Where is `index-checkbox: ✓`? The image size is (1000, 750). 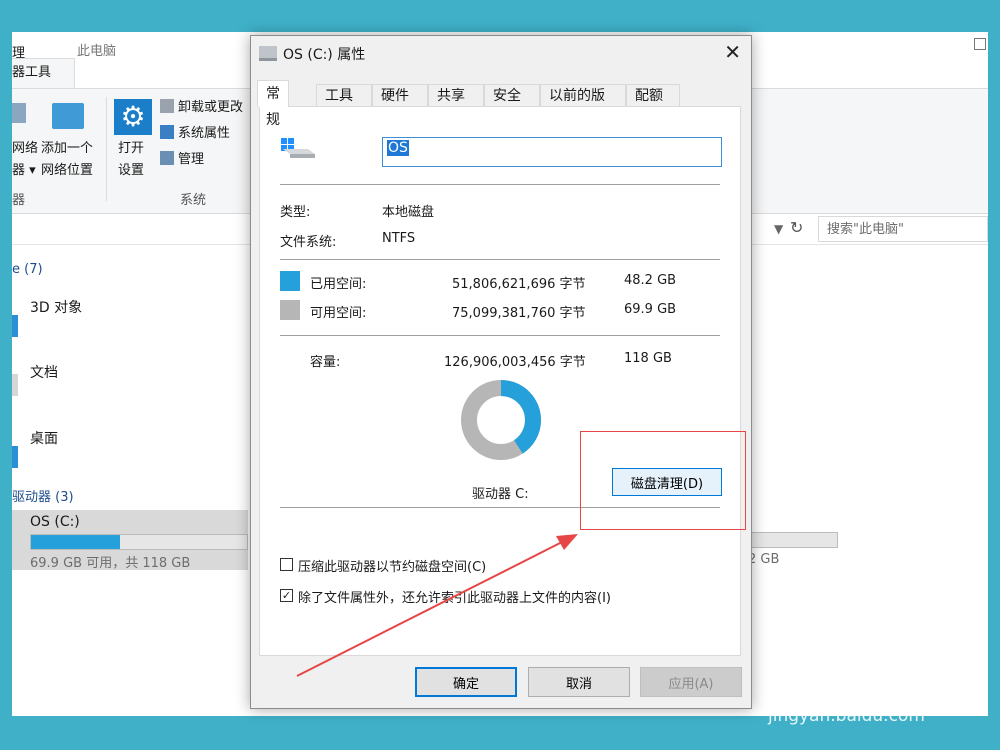
index-checkbox: ✓ is located at coordinates (286, 595).